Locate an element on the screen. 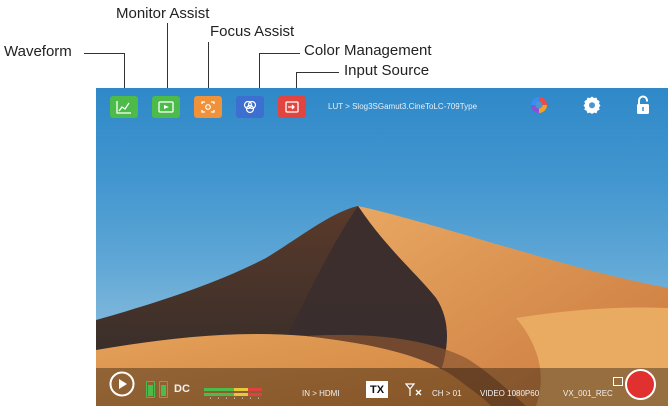  input-source-icon is located at coordinates (292, 107).